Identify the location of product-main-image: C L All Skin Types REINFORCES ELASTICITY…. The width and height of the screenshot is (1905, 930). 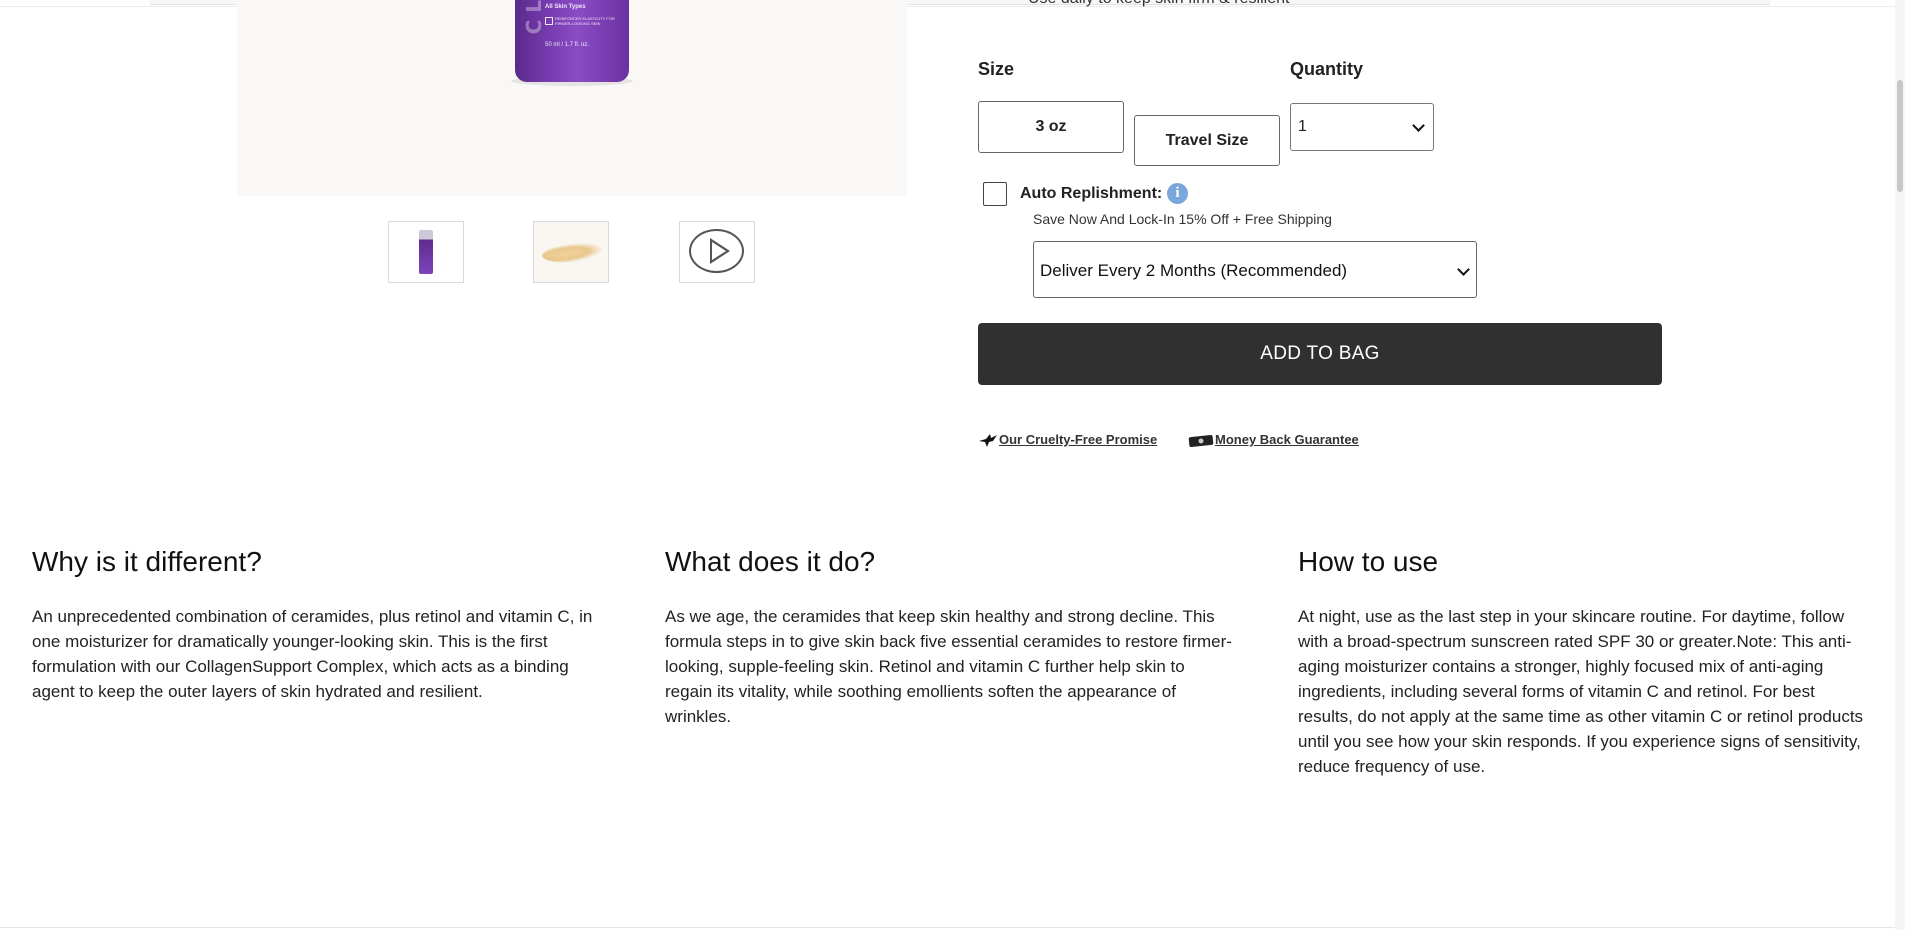
(572, 98).